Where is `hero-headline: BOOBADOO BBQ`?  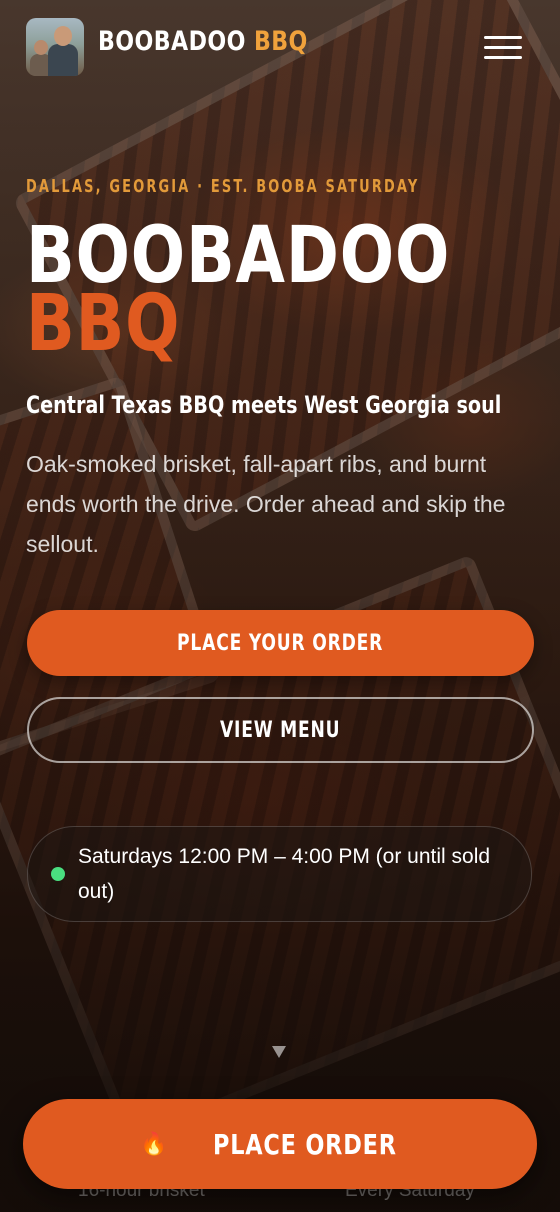 hero-headline: BOOBADOO BBQ is located at coordinates (284, 293).